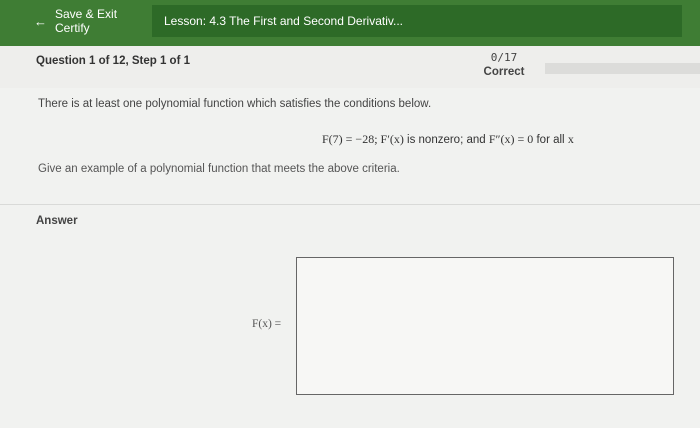 This screenshot has height=428, width=700. Describe the element at coordinates (86, 21) in the screenshot. I see `save-exit-label: Save & Exit Certify` at that location.